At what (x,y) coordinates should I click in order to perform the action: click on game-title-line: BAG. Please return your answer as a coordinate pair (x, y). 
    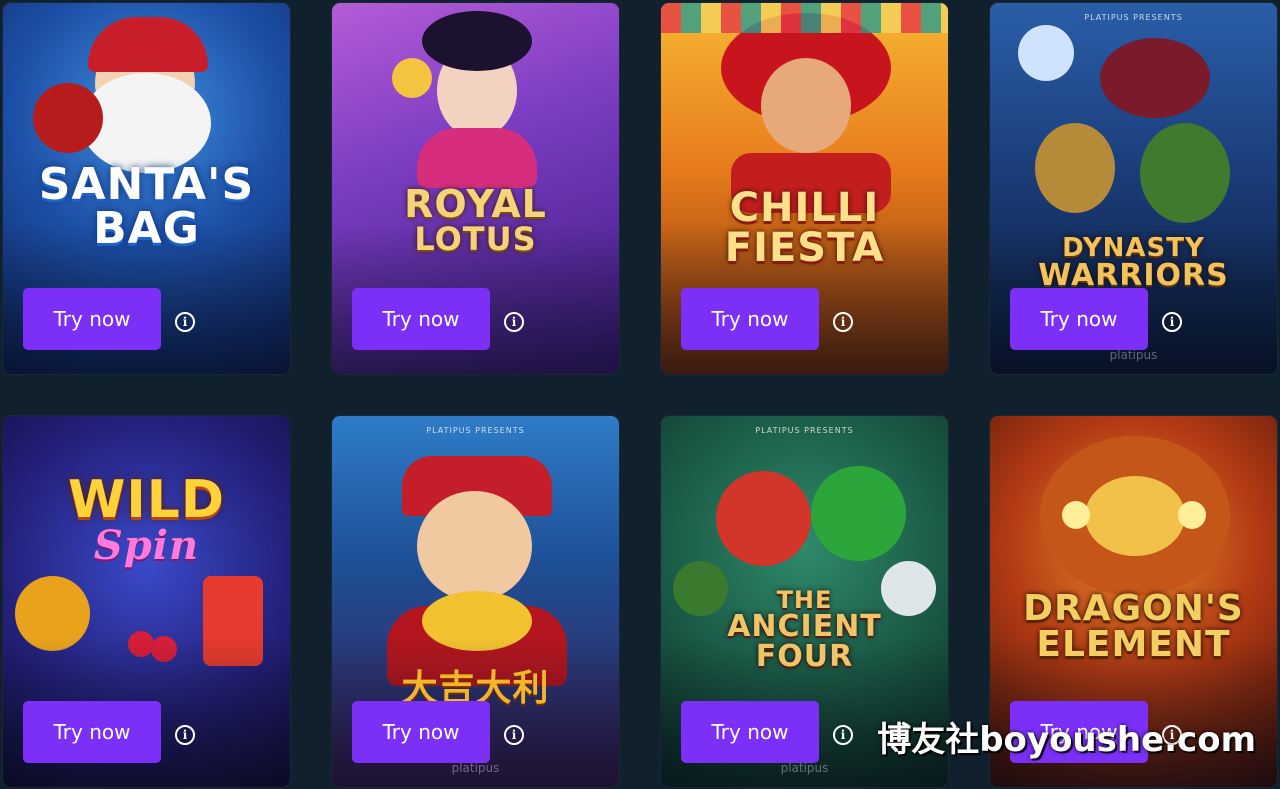
    Looking at the image, I should click on (146, 228).